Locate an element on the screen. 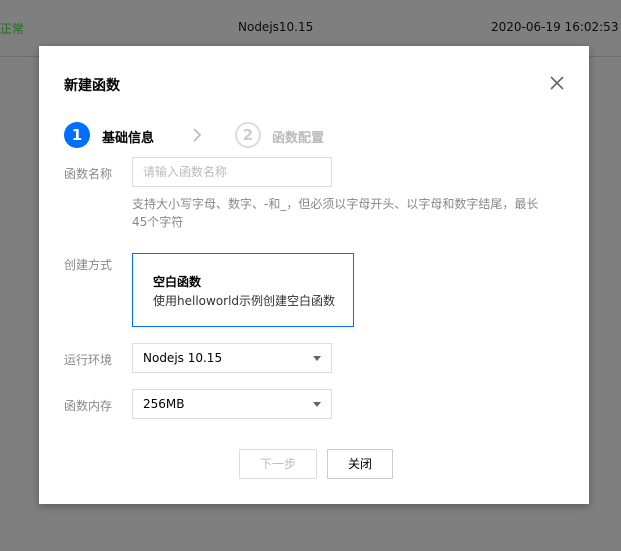 The width and height of the screenshot is (621, 551). blank-function-title: 空白函数 is located at coordinates (177, 282).